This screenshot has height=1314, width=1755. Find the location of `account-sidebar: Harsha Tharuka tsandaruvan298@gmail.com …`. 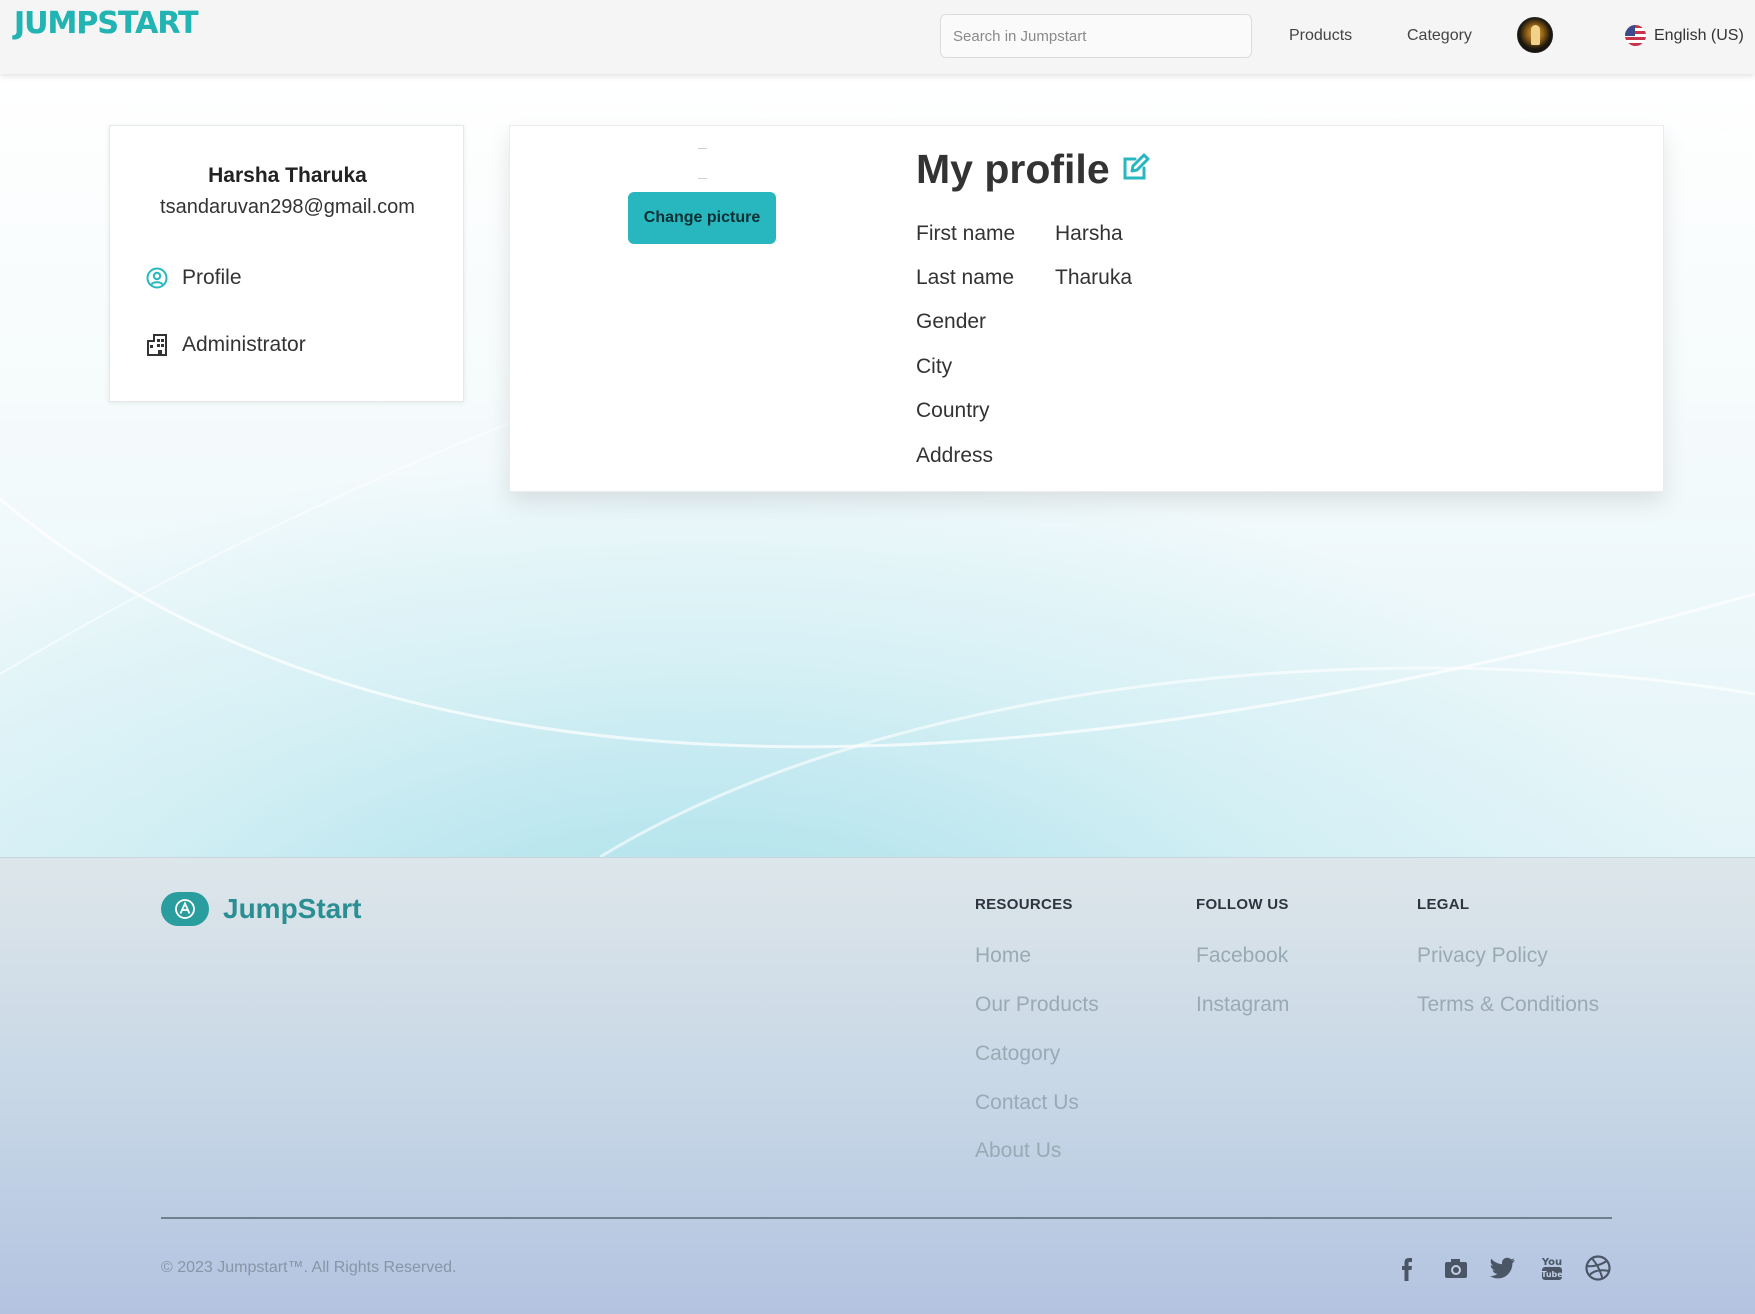

account-sidebar: Harsha Tharuka tsandaruvan298@gmail.com … is located at coordinates (286, 263).